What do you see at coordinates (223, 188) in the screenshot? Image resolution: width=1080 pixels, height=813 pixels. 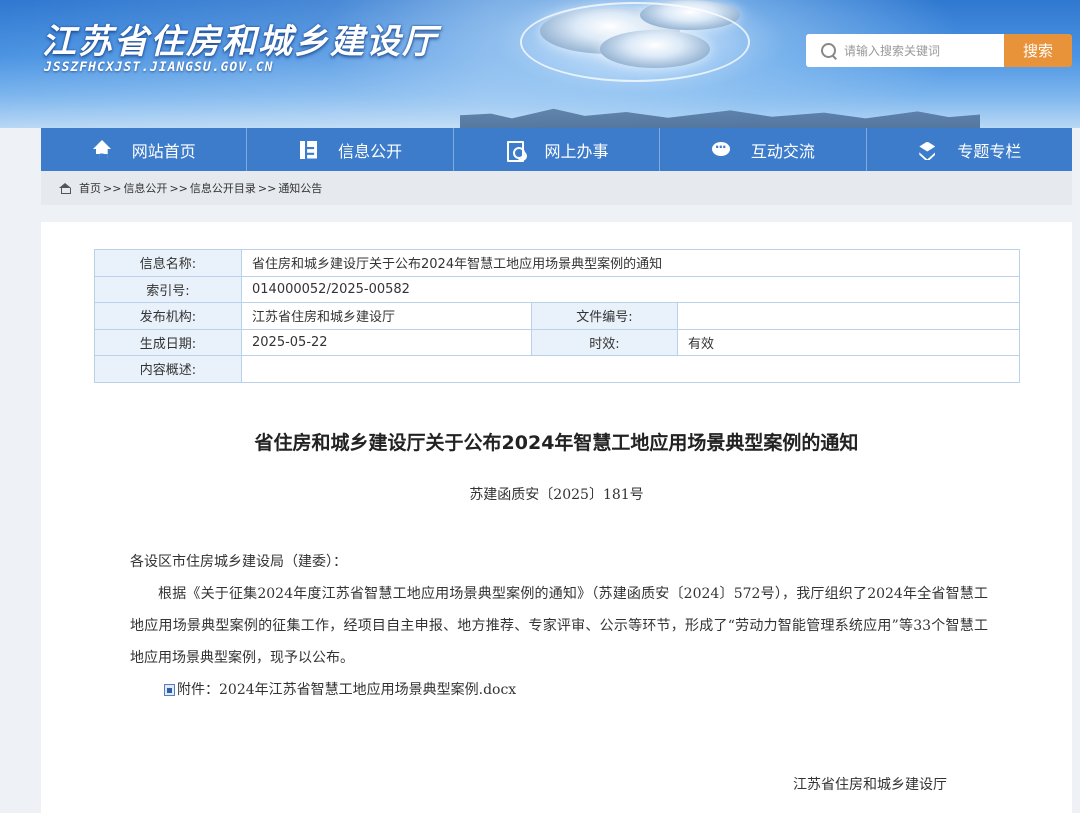 I see `breadcrumb-link-catalog: 信息公开目录` at bounding box center [223, 188].